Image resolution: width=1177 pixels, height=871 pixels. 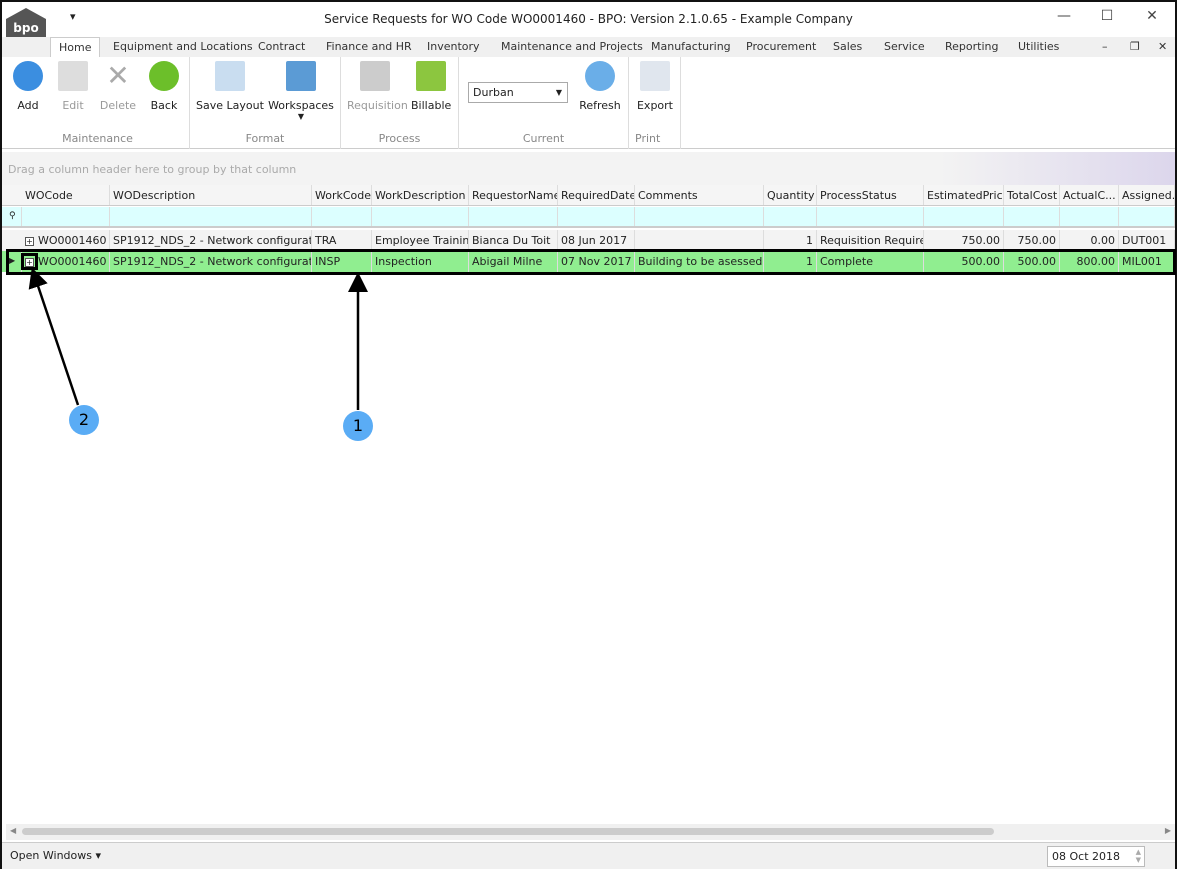 What do you see at coordinates (84, 420) in the screenshot?
I see `annotation-marker-2: 2` at bounding box center [84, 420].